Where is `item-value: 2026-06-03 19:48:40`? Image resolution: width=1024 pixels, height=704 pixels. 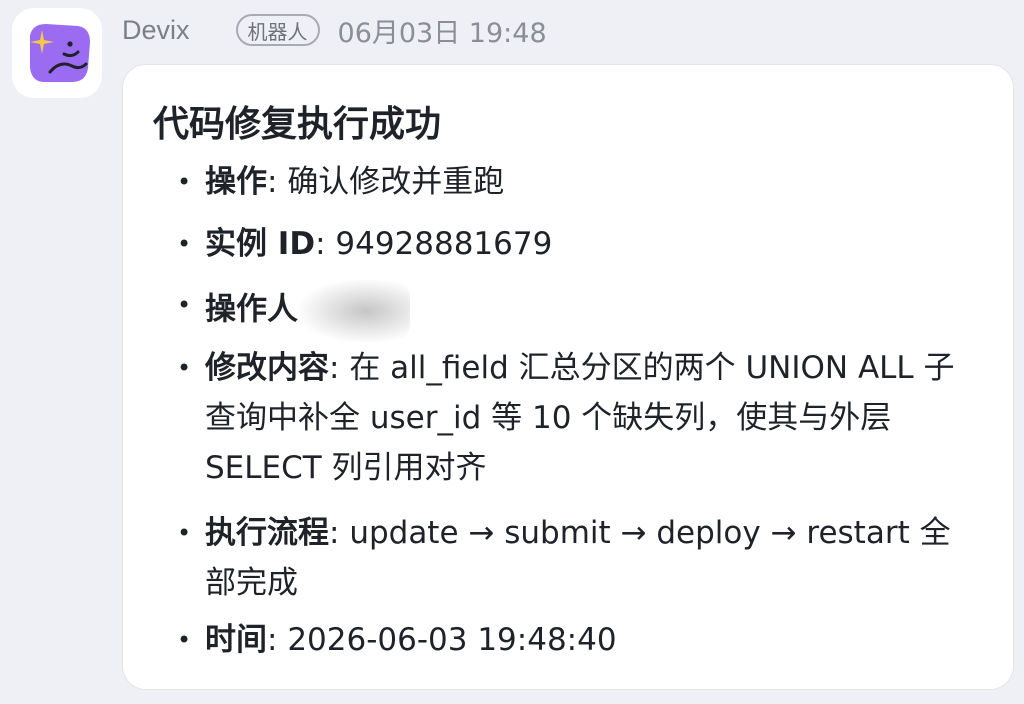
item-value: 2026-06-03 19:48:40 is located at coordinates (452, 640).